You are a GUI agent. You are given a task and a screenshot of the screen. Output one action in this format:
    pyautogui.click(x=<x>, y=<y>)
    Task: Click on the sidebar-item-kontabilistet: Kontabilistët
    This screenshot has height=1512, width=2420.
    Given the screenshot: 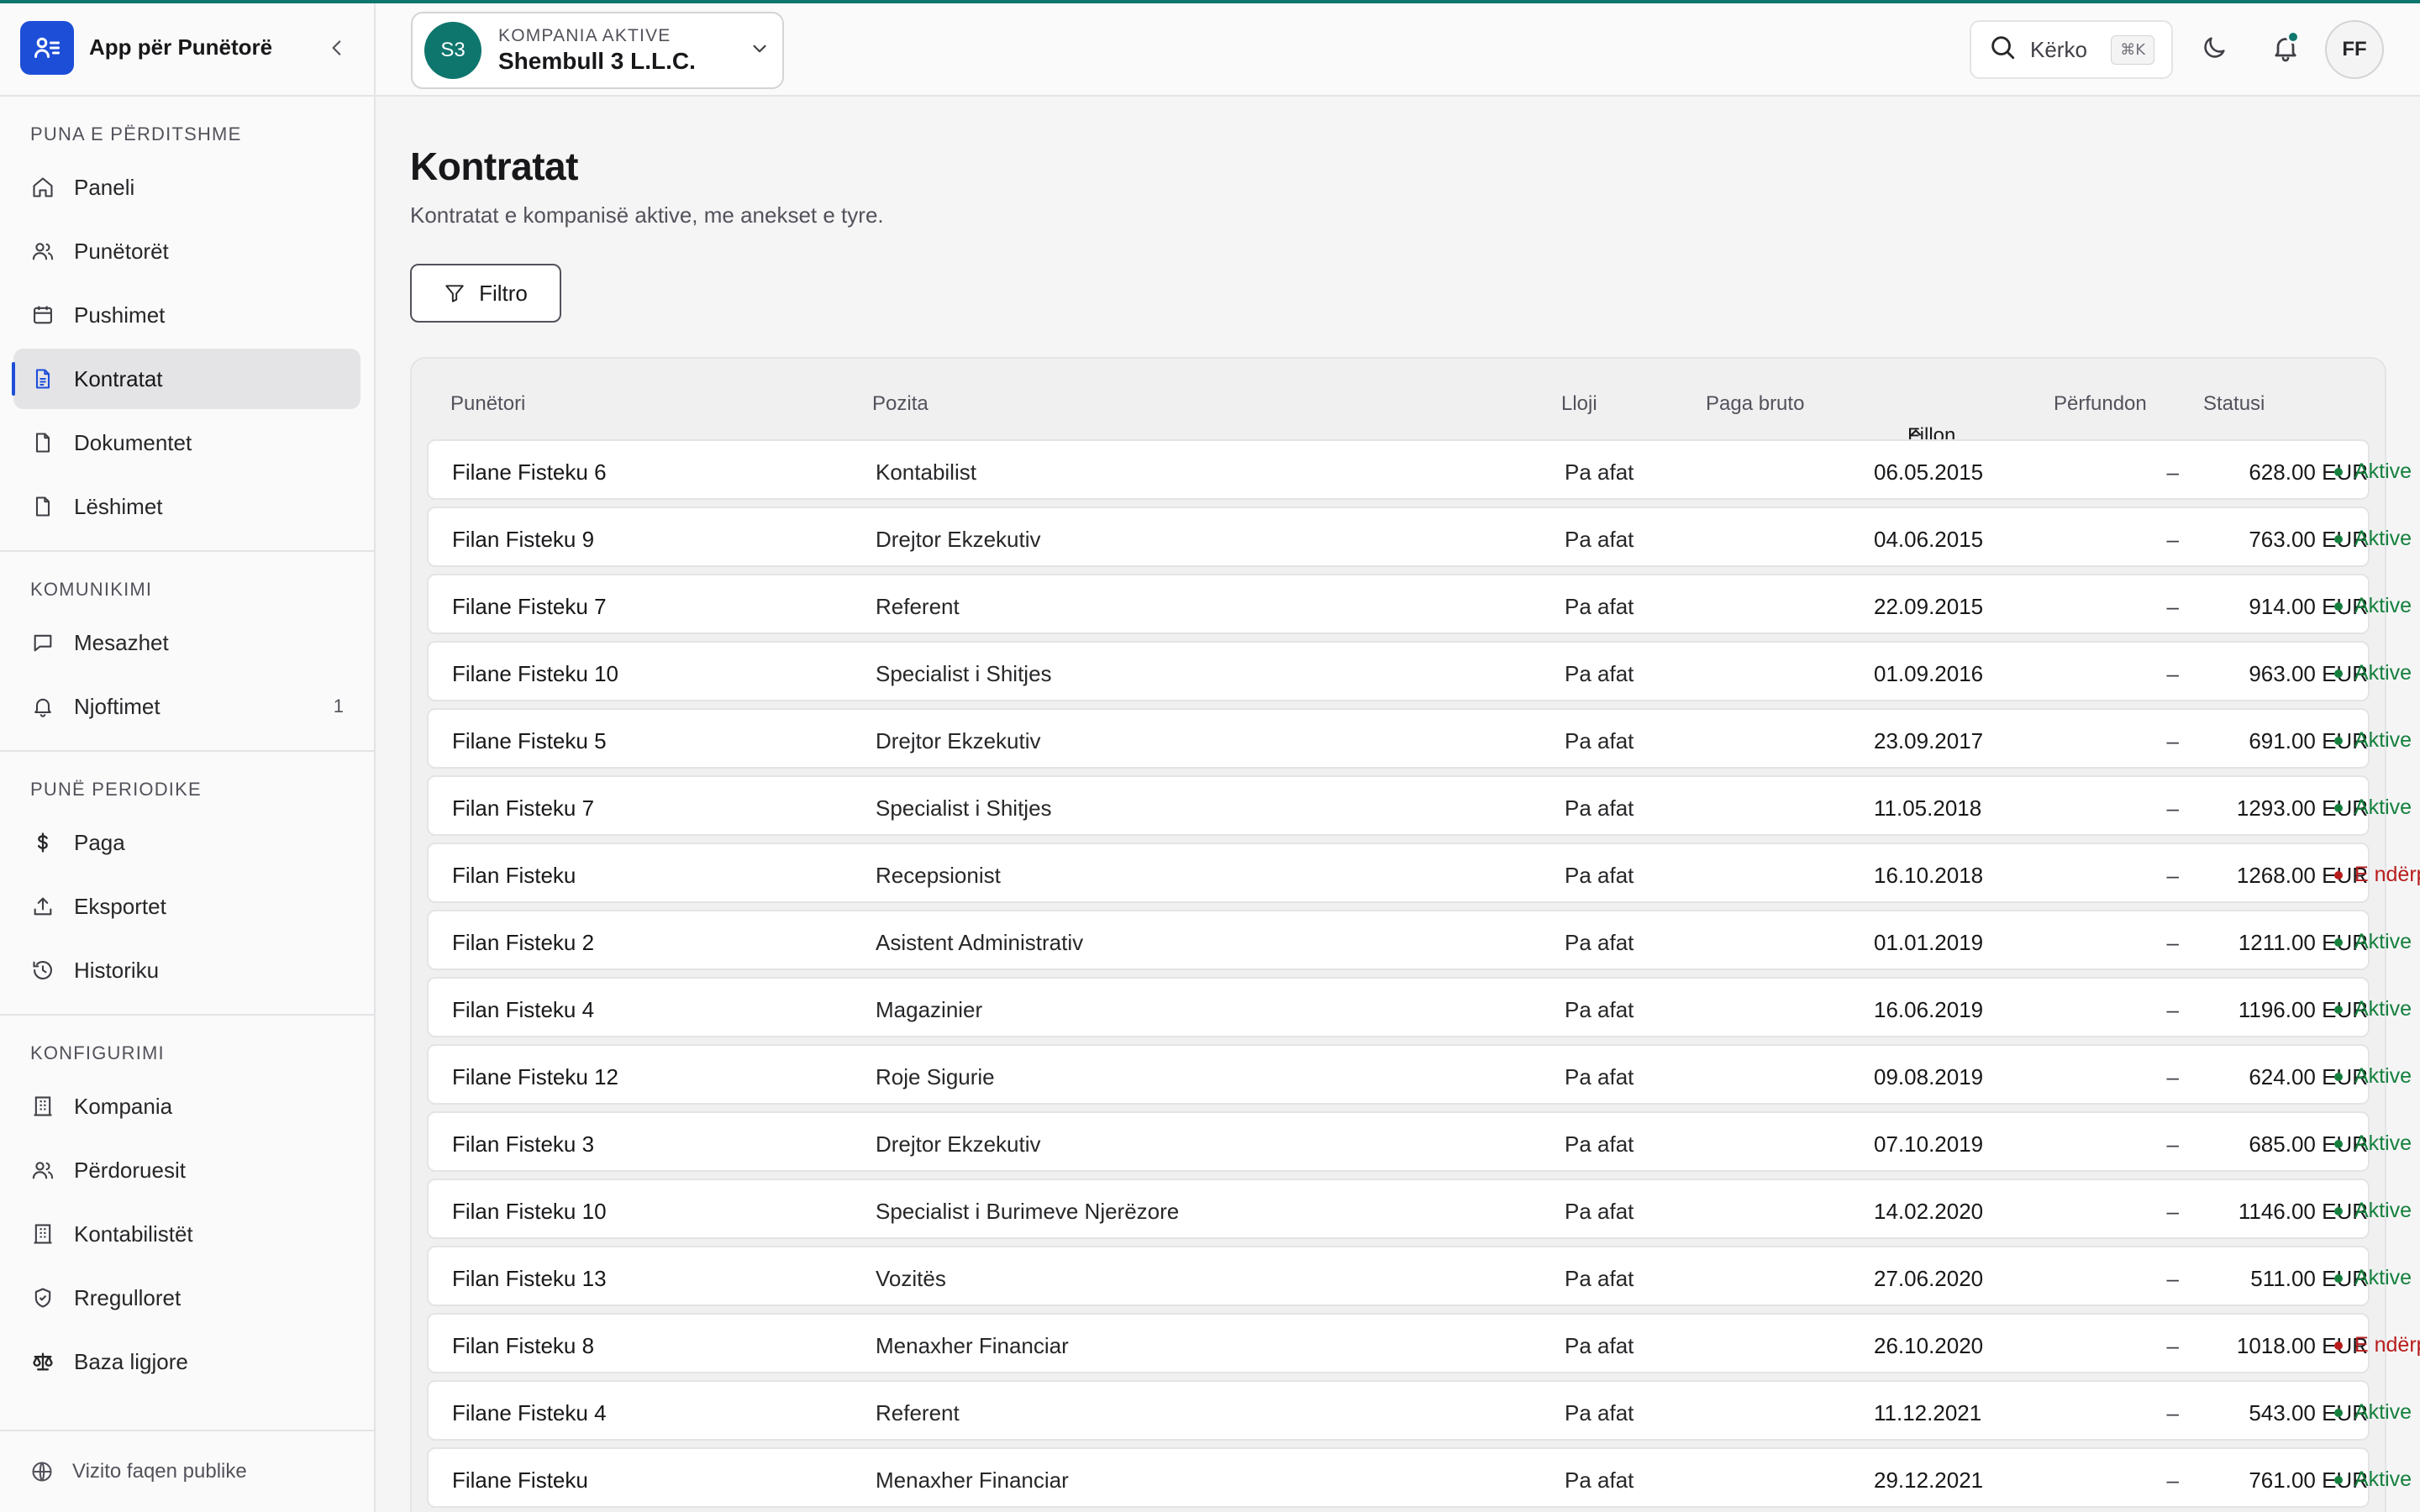 What is the action you would take?
    pyautogui.click(x=187, y=1234)
    